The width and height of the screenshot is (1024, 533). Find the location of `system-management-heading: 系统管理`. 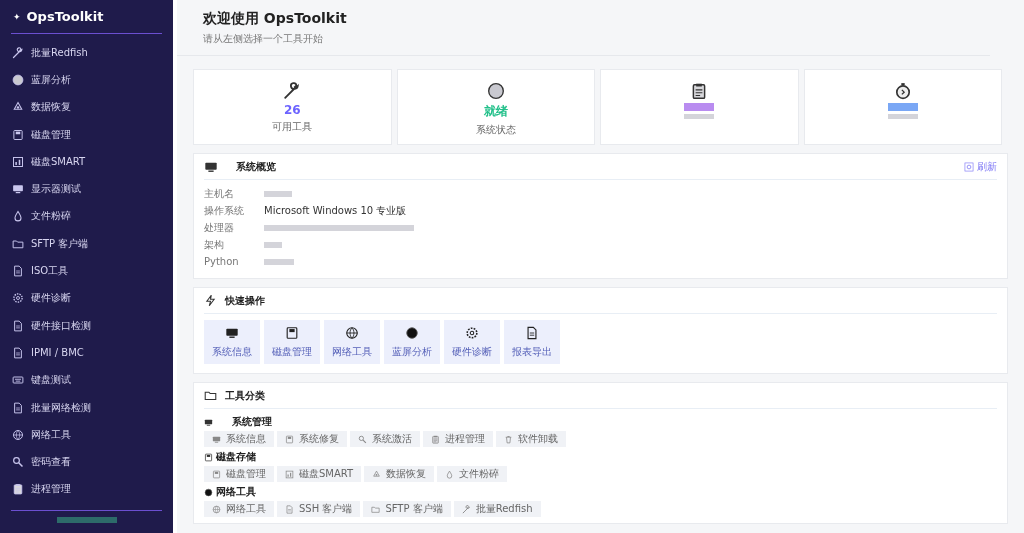

system-management-heading: 系统管理 is located at coordinates (252, 422).